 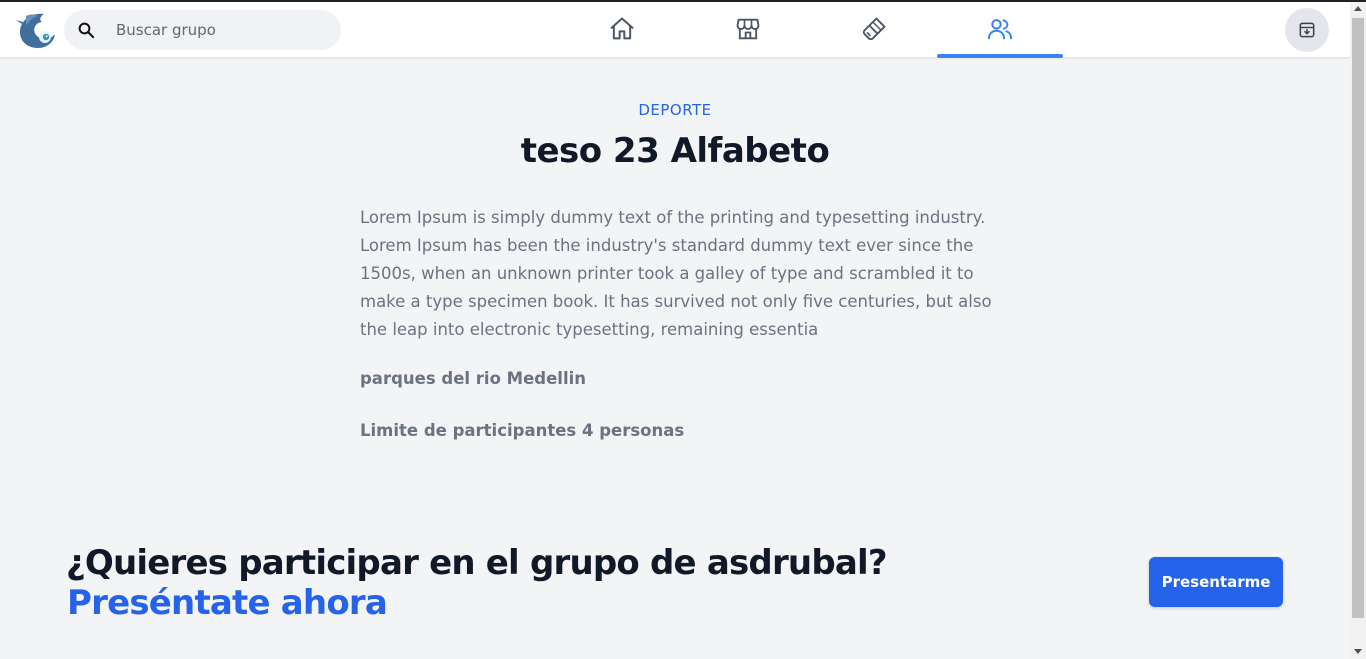 What do you see at coordinates (1358, 651) in the screenshot?
I see `scroll-down-icon` at bounding box center [1358, 651].